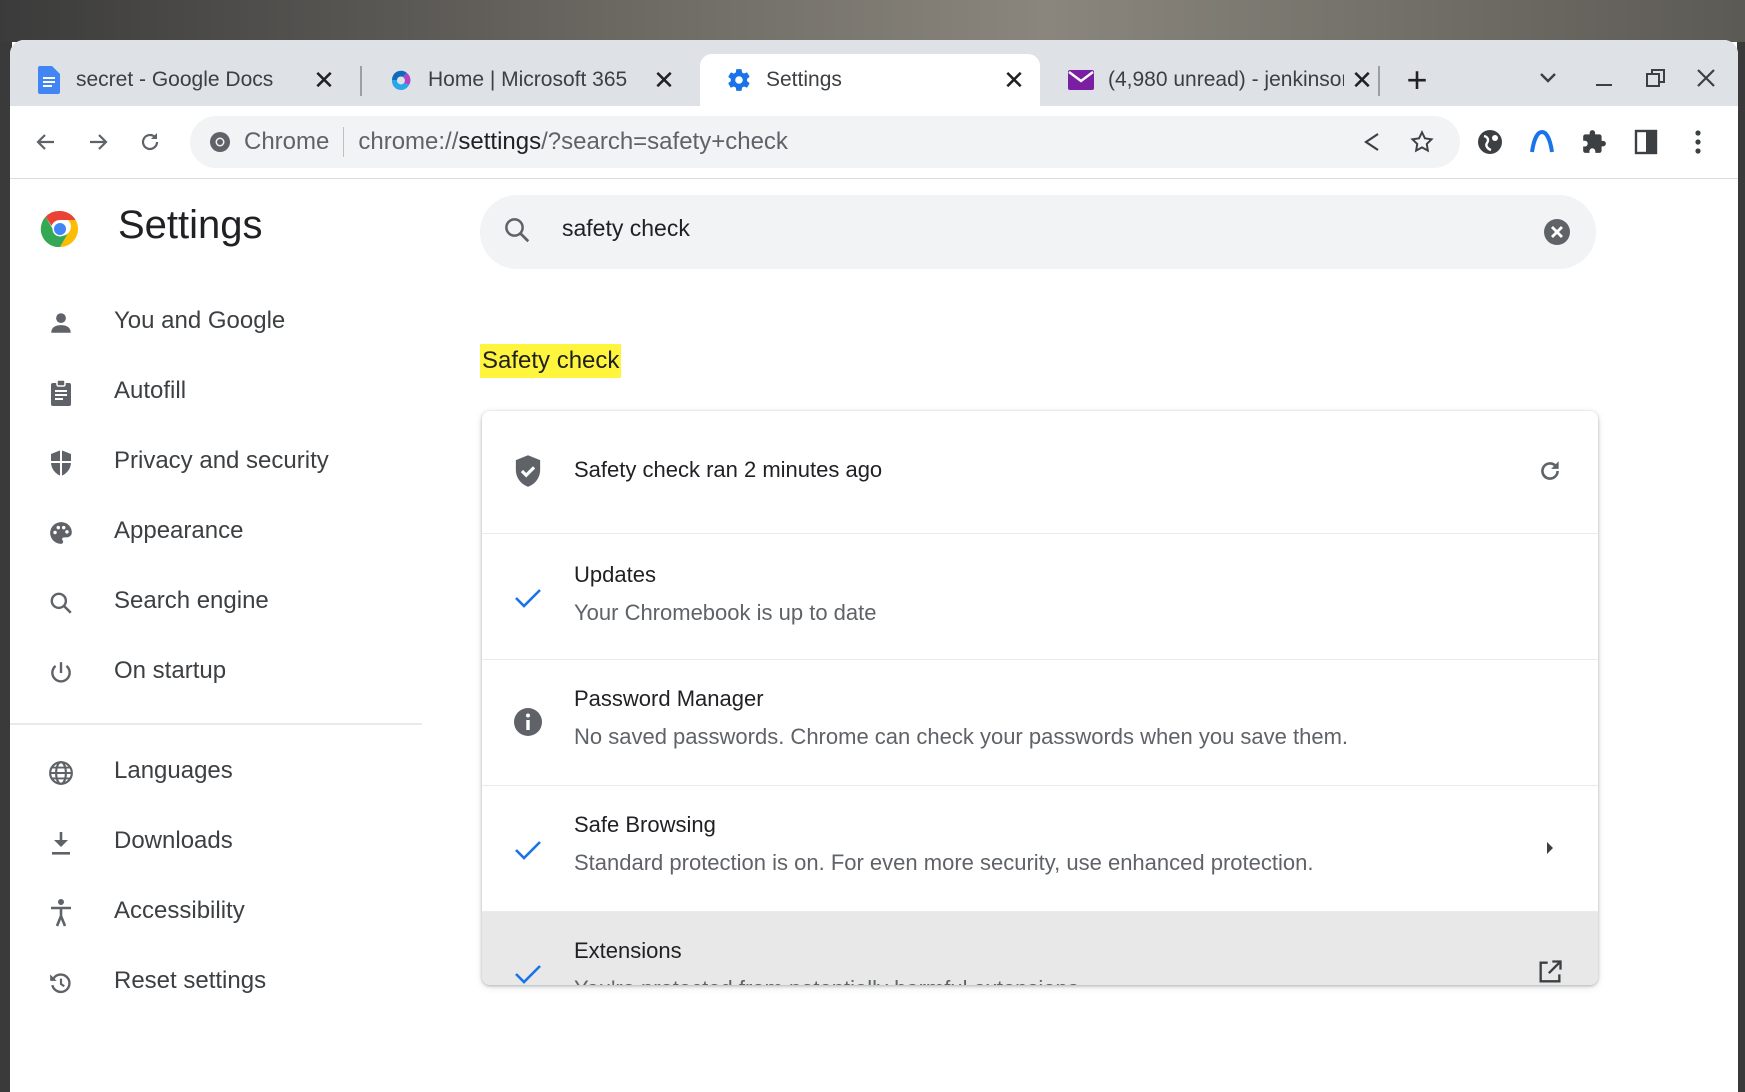  Describe the element at coordinates (46, 142) in the screenshot. I see `back-arrow-icon` at that location.